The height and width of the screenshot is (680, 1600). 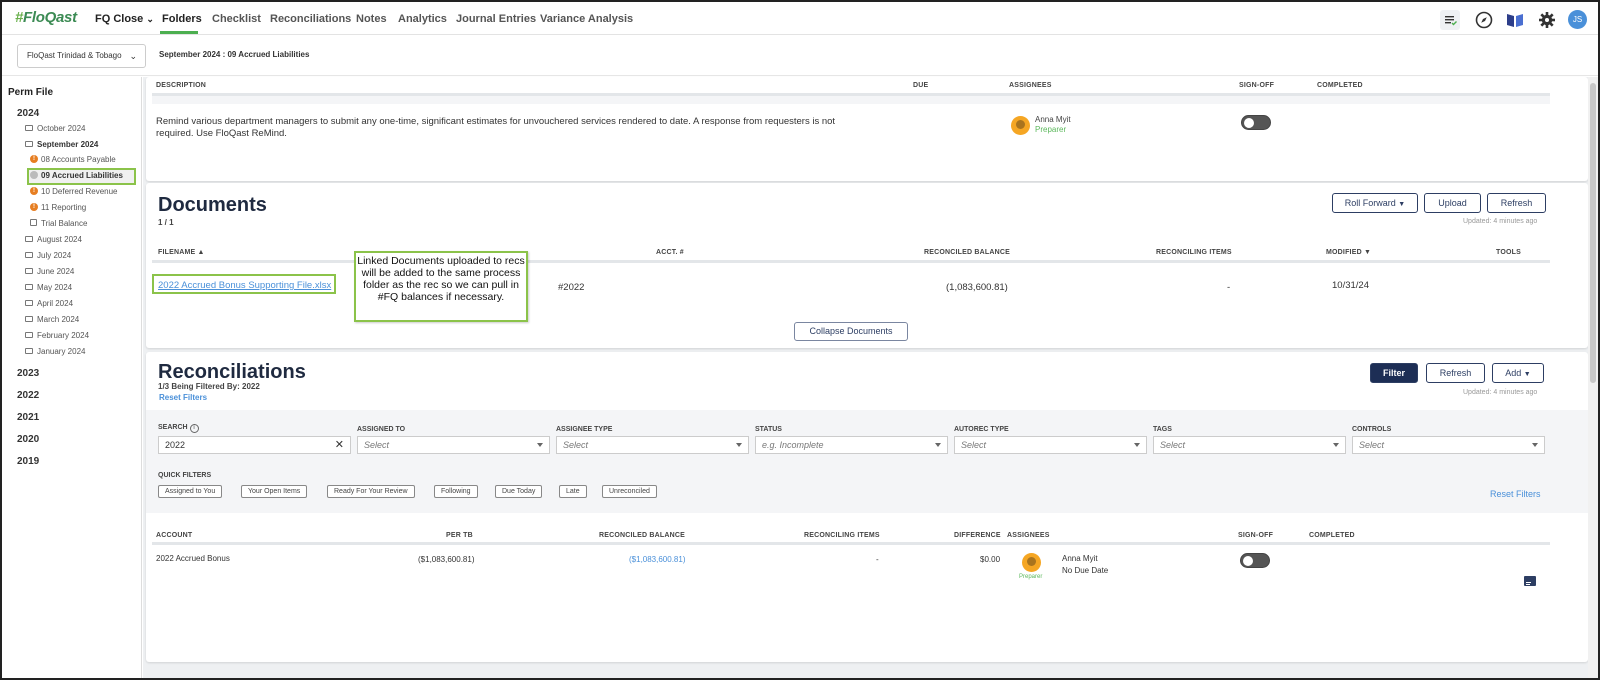 What do you see at coordinates (1515, 20) in the screenshot?
I see `book-icon` at bounding box center [1515, 20].